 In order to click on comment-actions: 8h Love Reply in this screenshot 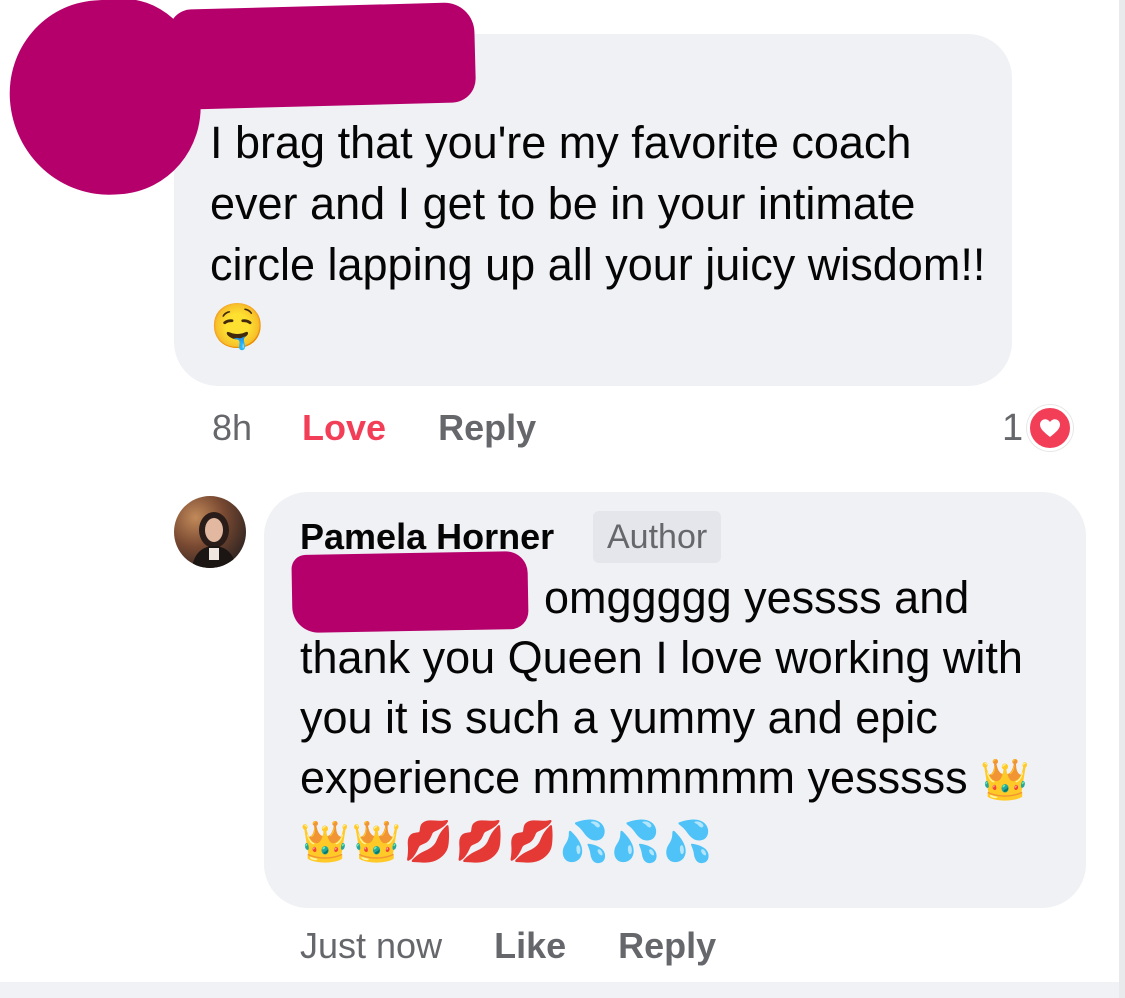, I will do `click(374, 428)`.